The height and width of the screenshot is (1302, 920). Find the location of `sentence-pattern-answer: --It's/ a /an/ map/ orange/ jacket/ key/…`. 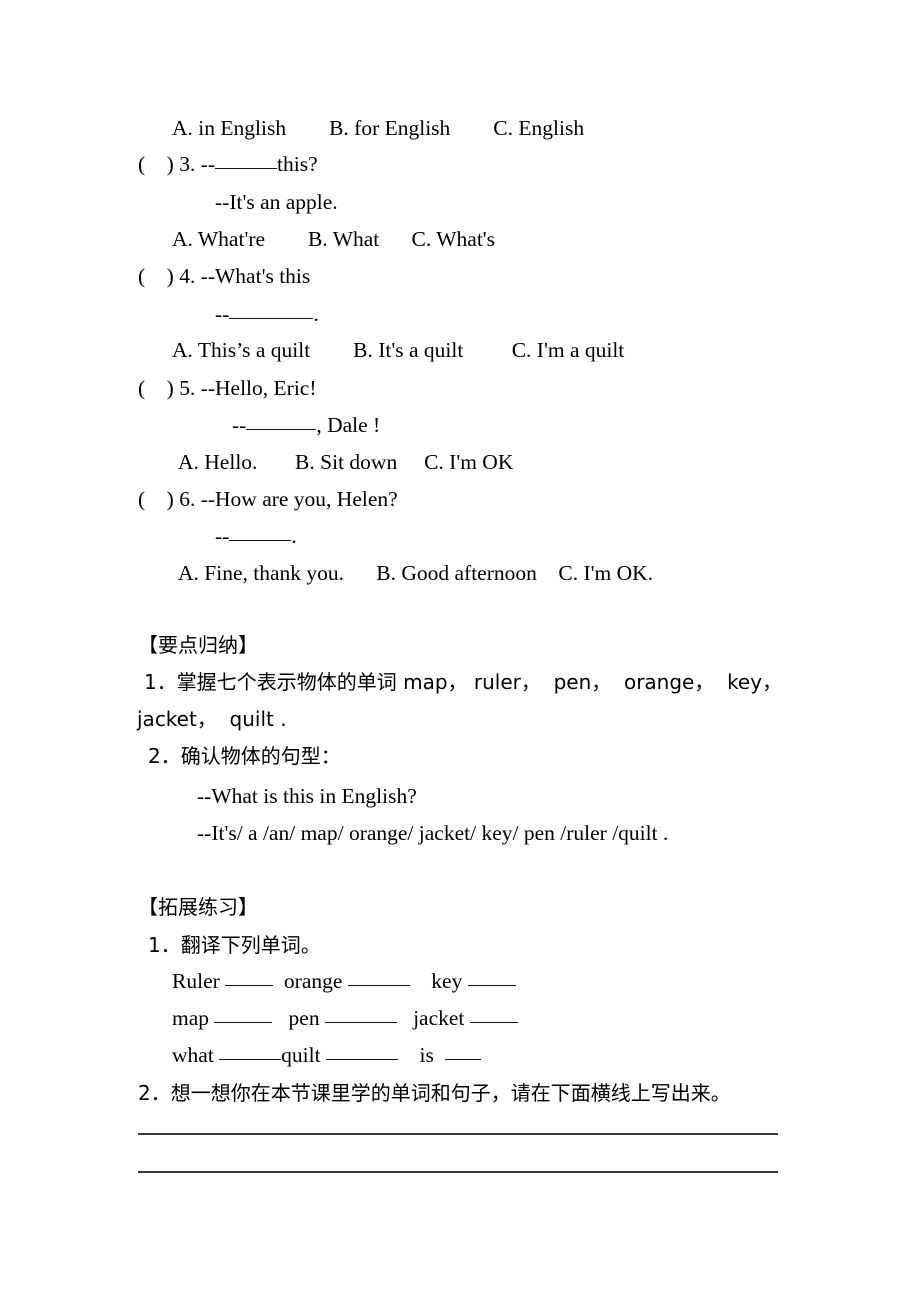

sentence-pattern-answer: --It's/ a /an/ map/ orange/ jacket/ key/… is located at coordinates (433, 833).